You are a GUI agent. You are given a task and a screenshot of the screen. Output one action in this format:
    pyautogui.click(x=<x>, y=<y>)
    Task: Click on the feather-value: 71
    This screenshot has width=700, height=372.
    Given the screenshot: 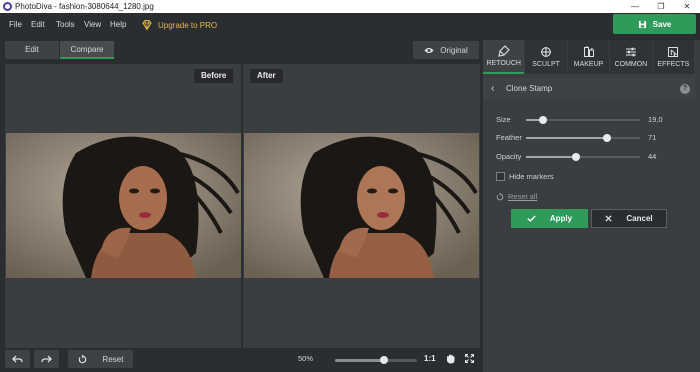 What is the action you would take?
    pyautogui.click(x=652, y=137)
    